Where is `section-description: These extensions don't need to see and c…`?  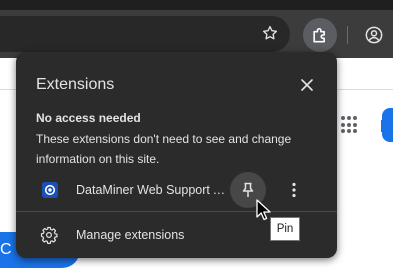 section-description: These extensions don't need to see and c… is located at coordinates (164, 149).